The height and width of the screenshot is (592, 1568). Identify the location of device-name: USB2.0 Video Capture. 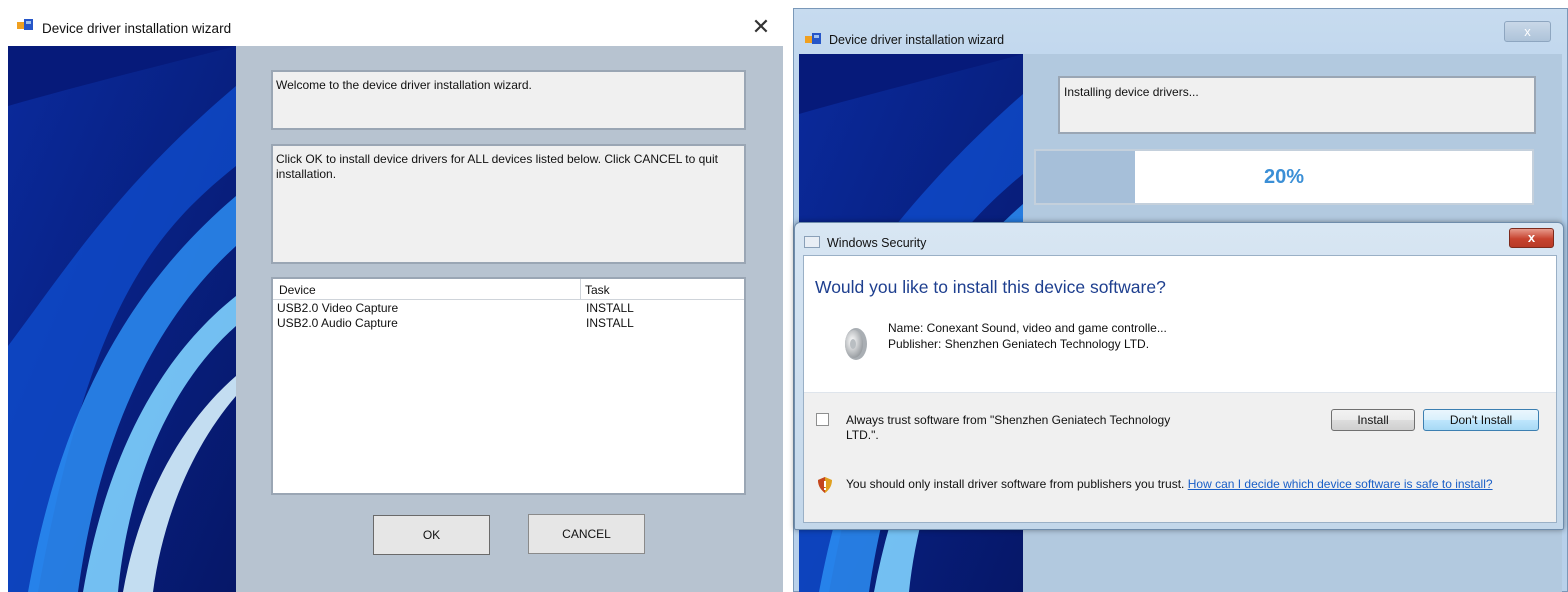
(338, 308).